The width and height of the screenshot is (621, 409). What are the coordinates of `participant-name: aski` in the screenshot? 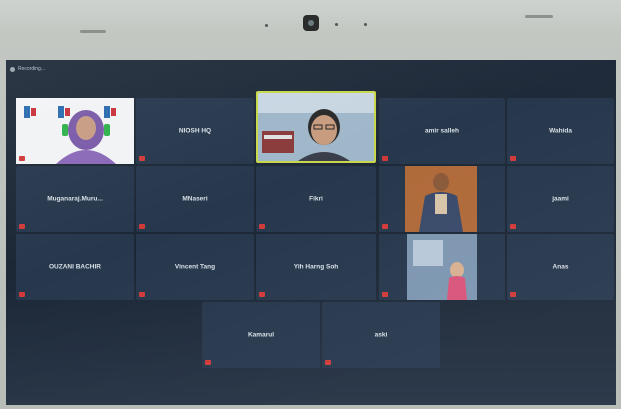 It's located at (381, 335).